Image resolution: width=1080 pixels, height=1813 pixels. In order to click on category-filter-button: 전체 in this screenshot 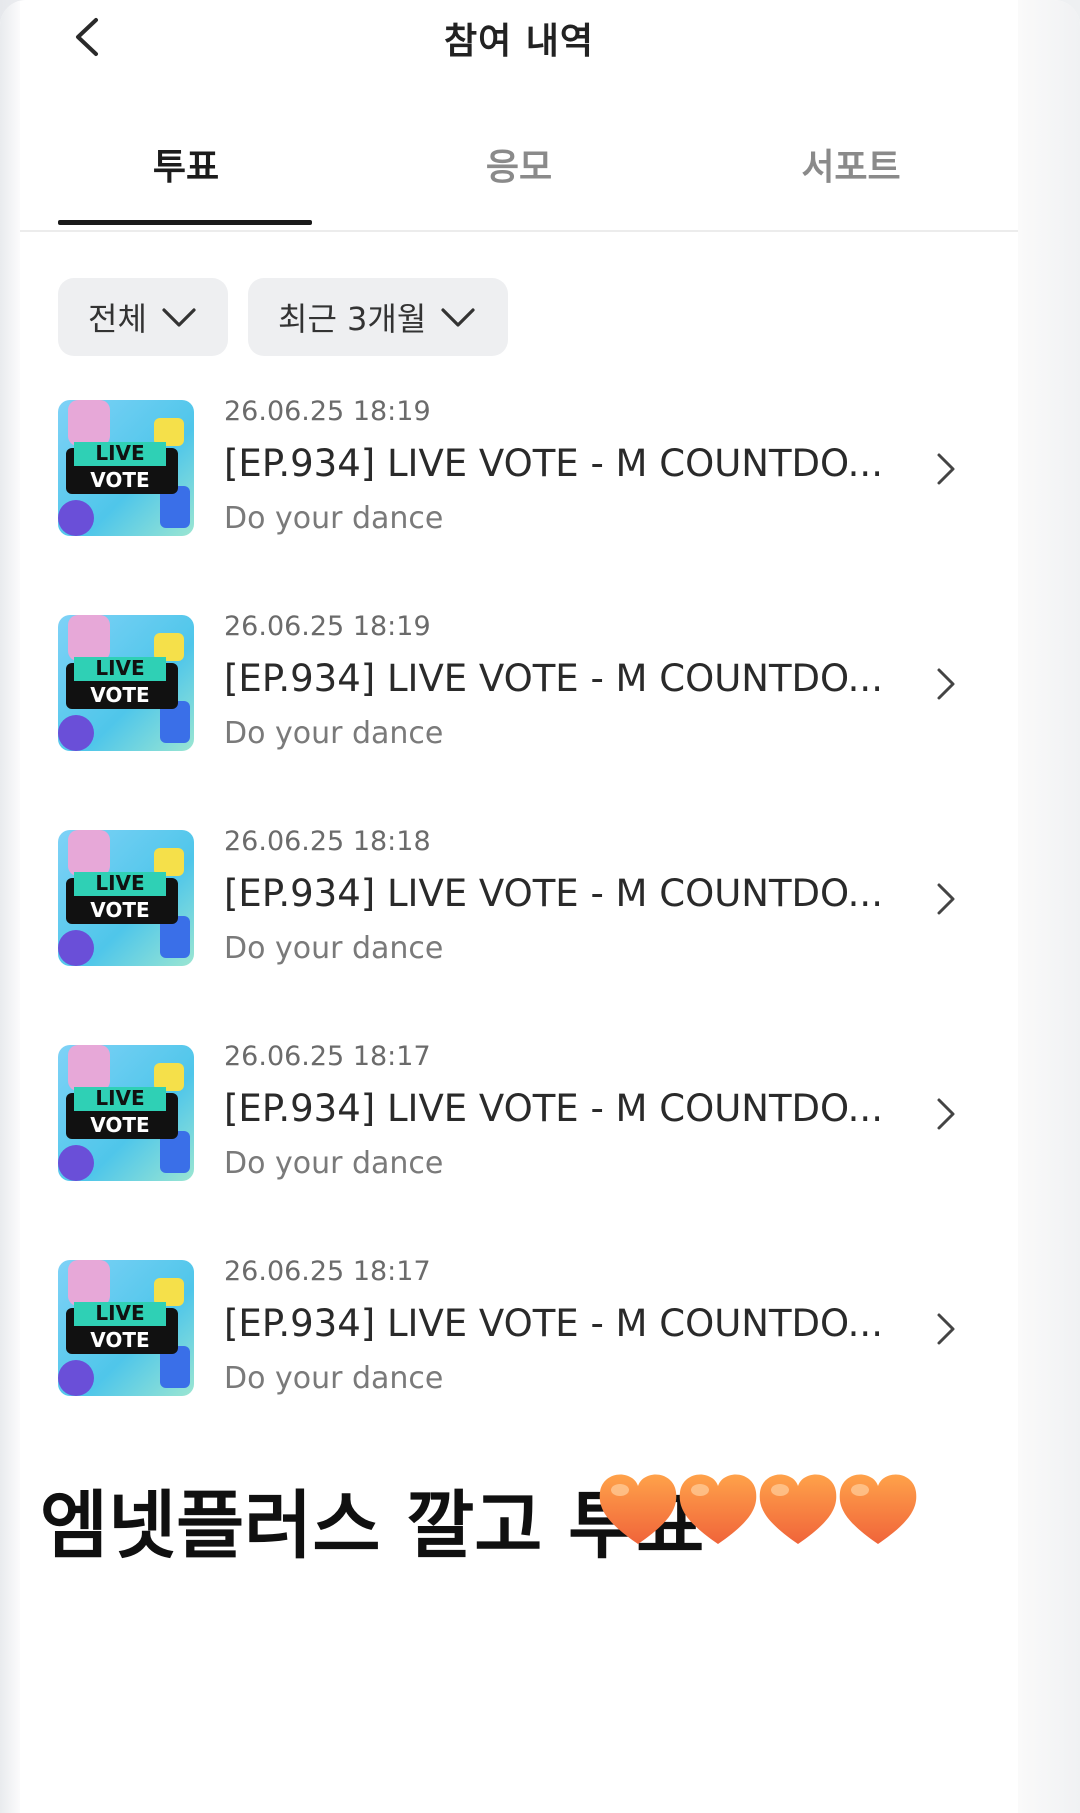, I will do `click(143, 317)`.